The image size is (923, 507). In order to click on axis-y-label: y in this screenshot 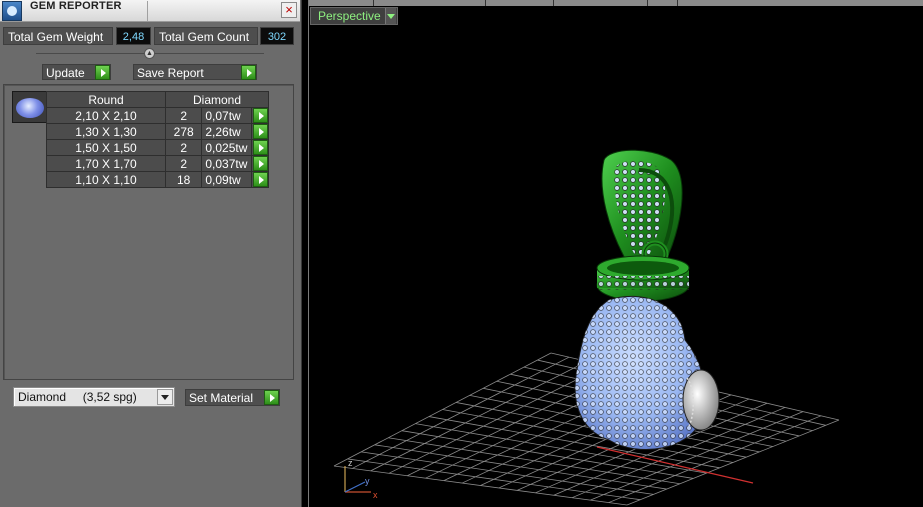, I will do `click(367, 481)`.